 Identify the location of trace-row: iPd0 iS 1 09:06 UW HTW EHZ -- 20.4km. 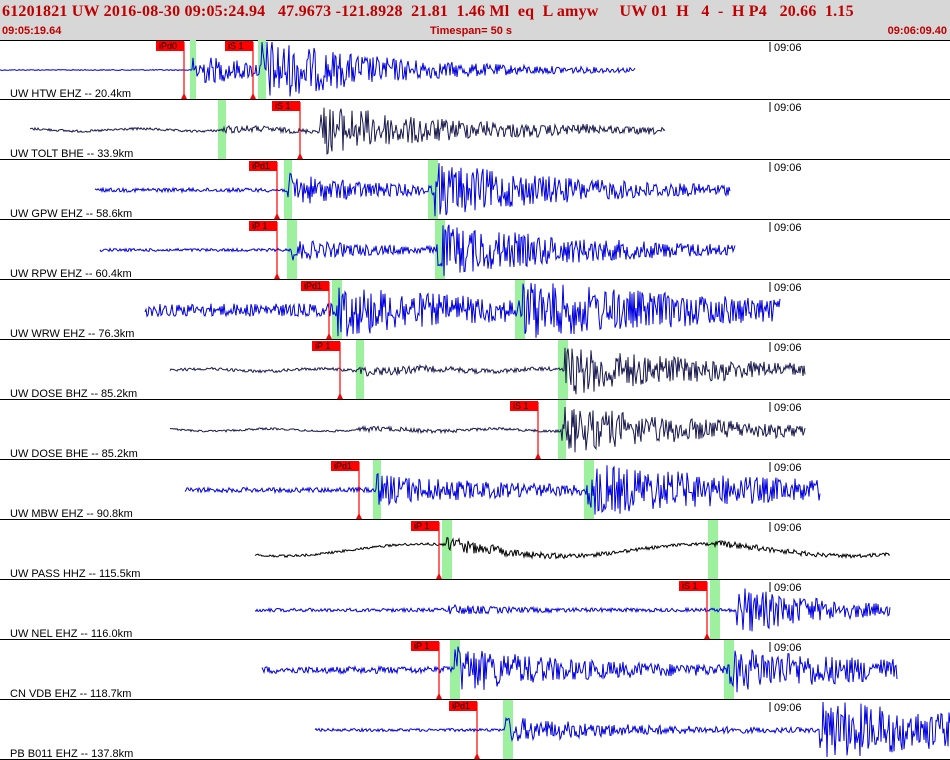
(475, 70).